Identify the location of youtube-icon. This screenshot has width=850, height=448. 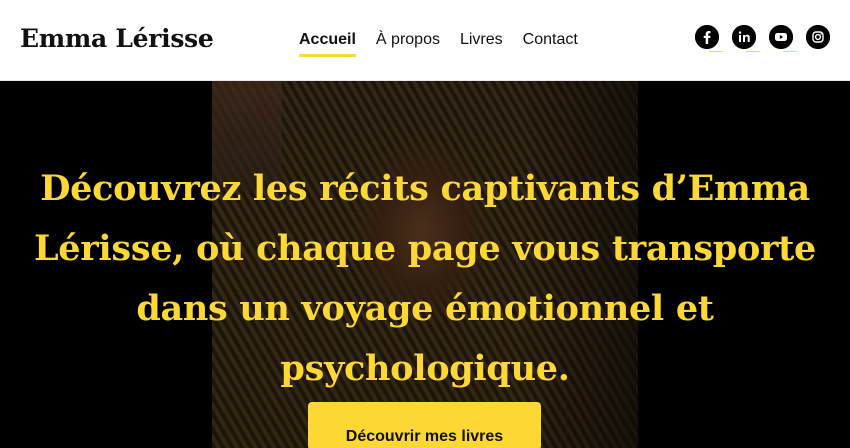
(783, 38).